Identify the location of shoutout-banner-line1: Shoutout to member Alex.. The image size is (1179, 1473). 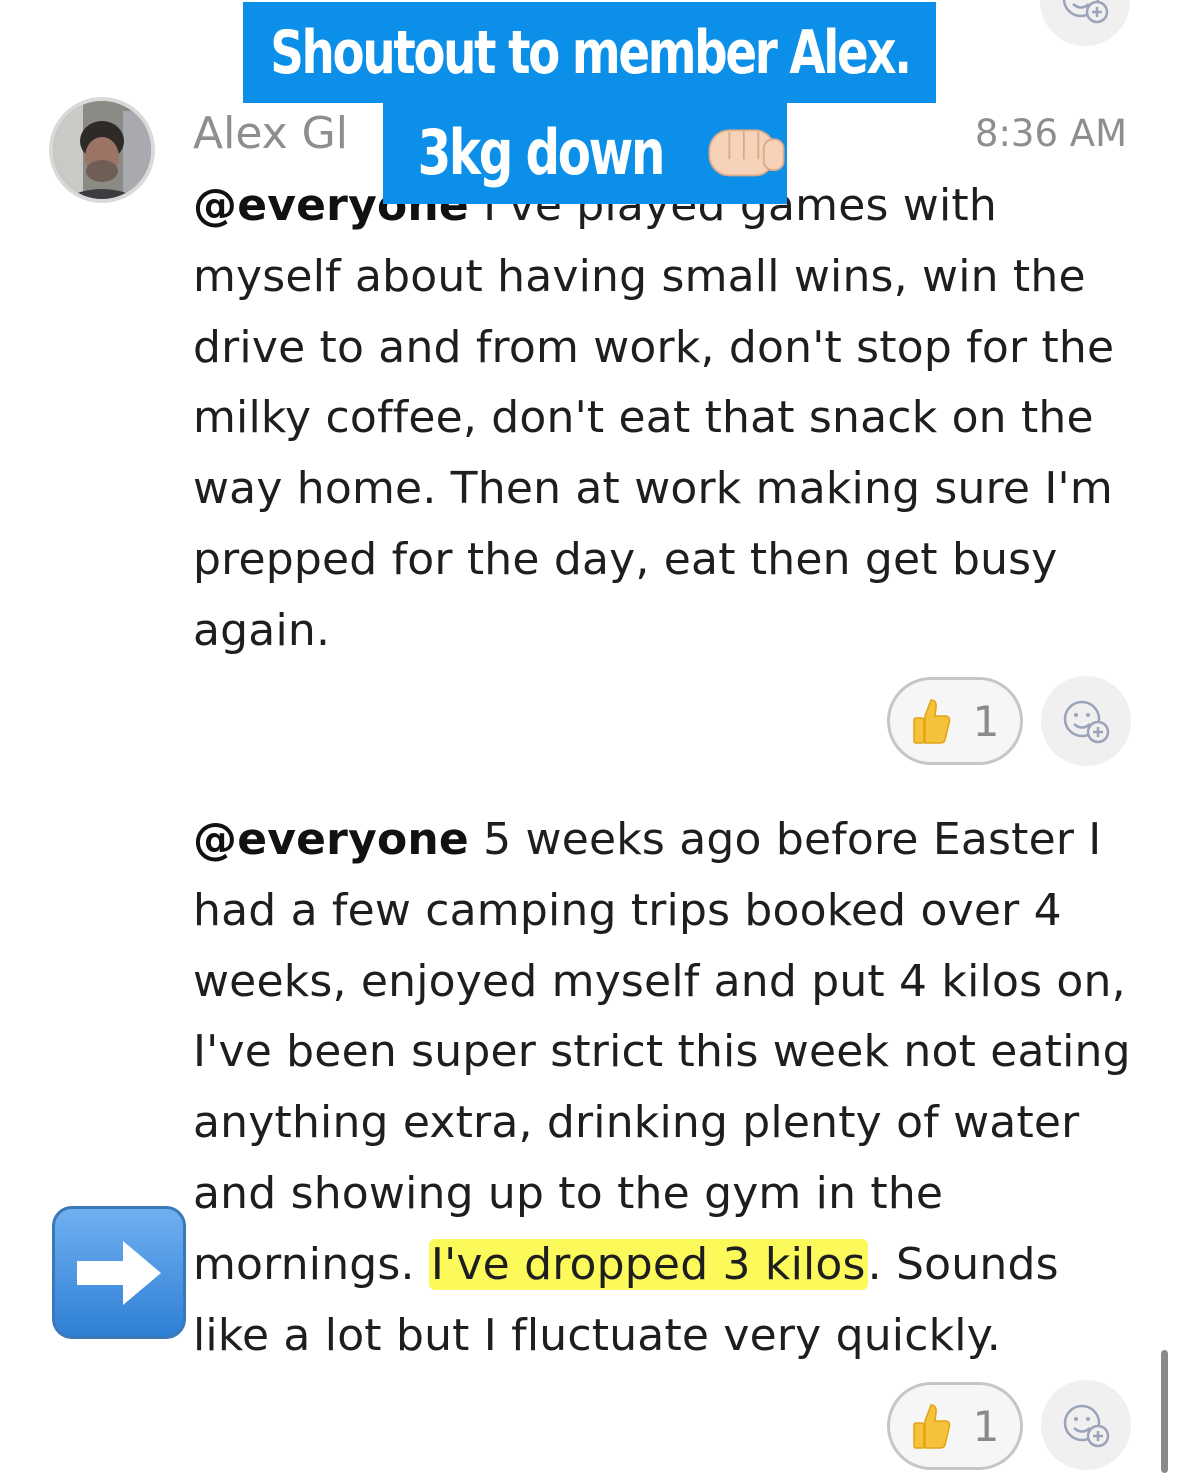
(589, 52).